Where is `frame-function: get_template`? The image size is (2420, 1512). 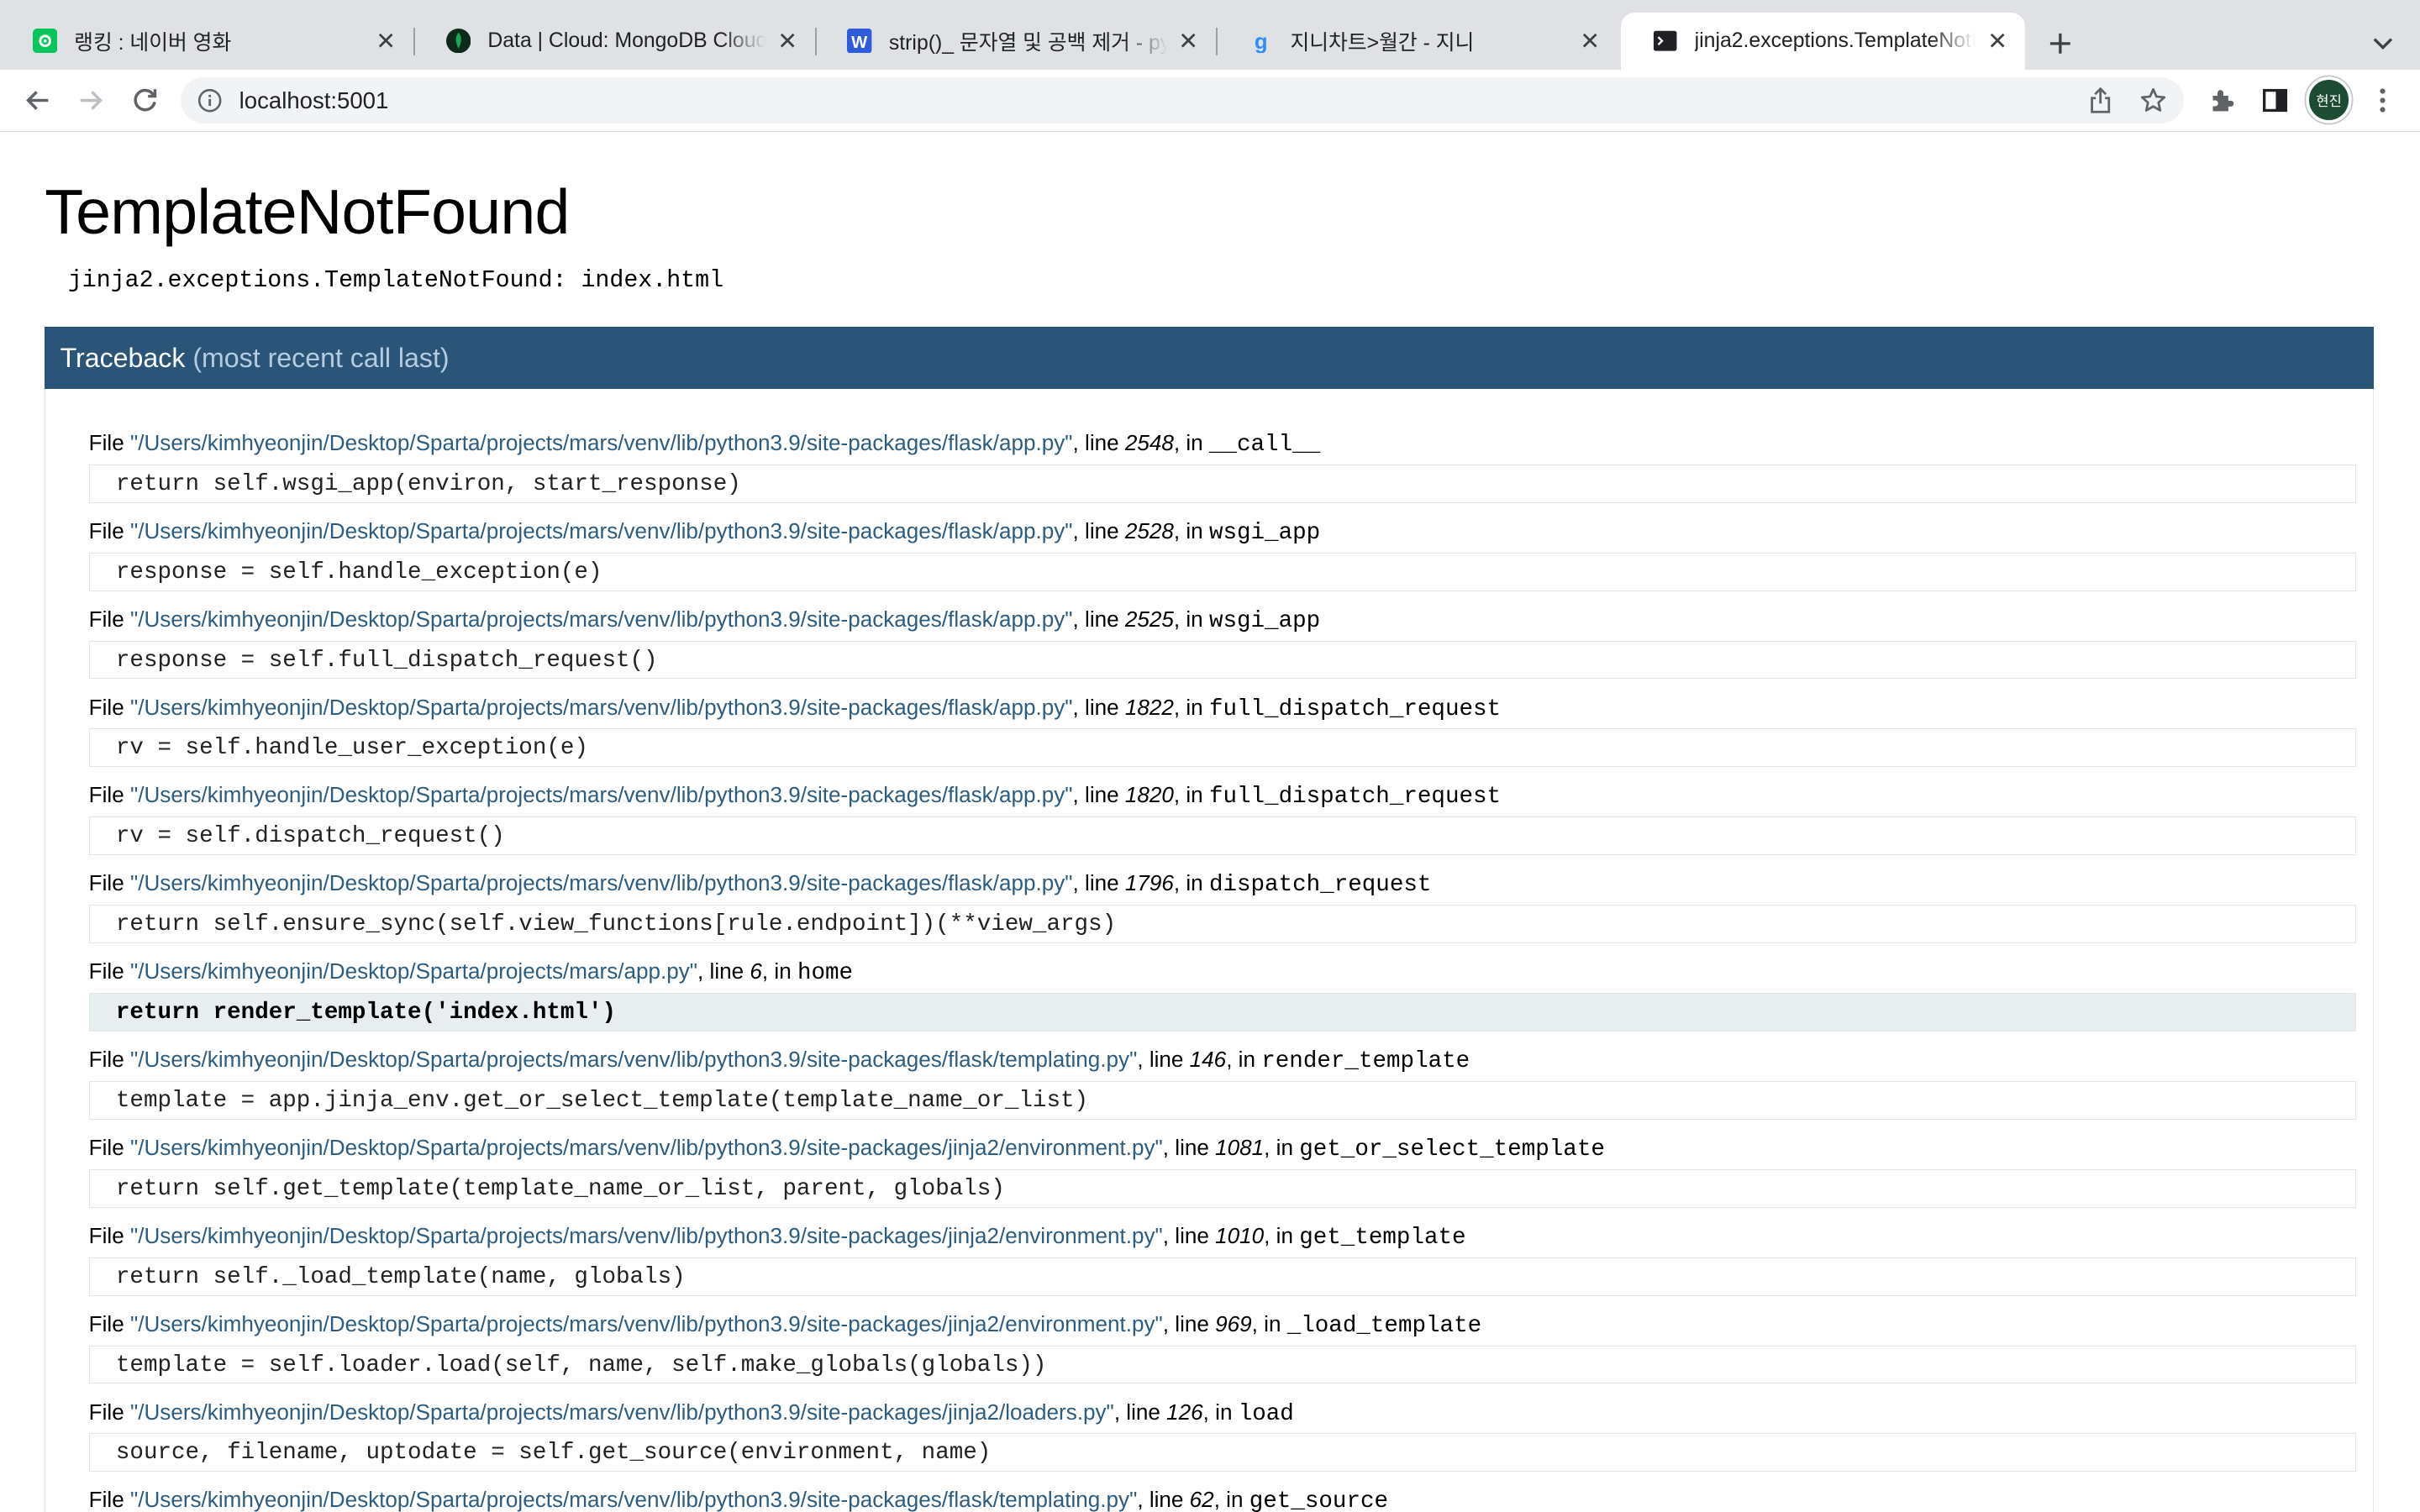
frame-function: get_template is located at coordinates (1382, 1237).